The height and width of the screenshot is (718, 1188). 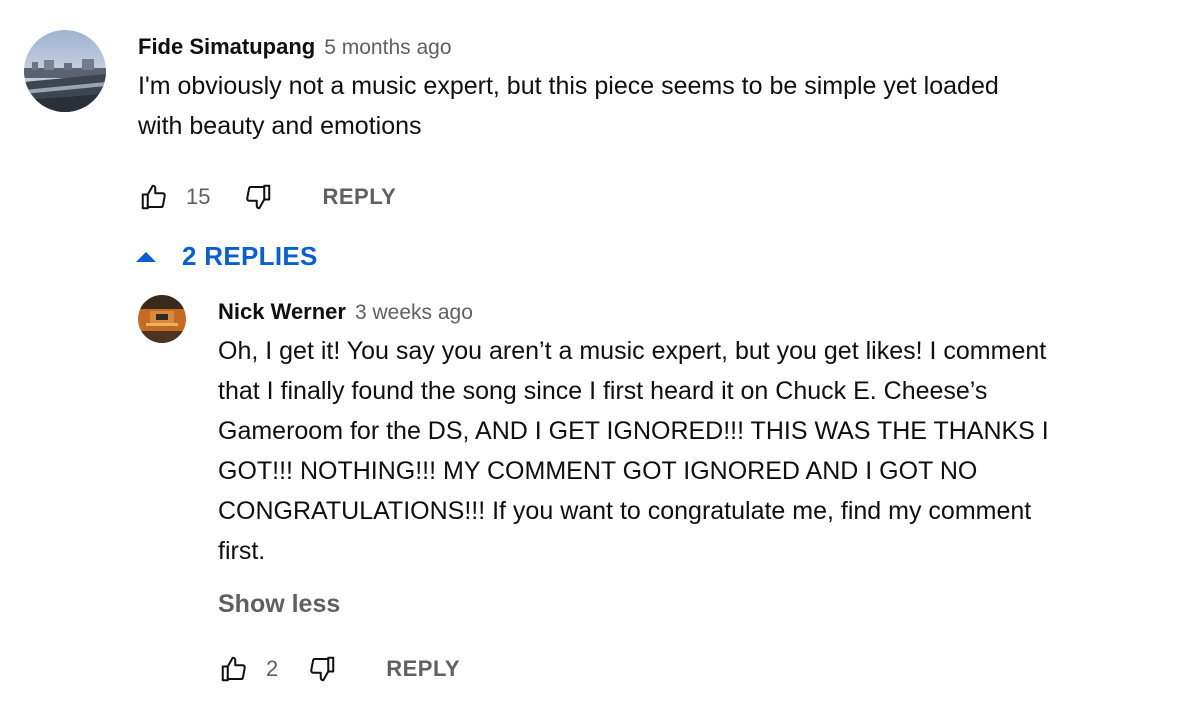 What do you see at coordinates (387, 48) in the screenshot?
I see `comment-time: 5 months ago` at bounding box center [387, 48].